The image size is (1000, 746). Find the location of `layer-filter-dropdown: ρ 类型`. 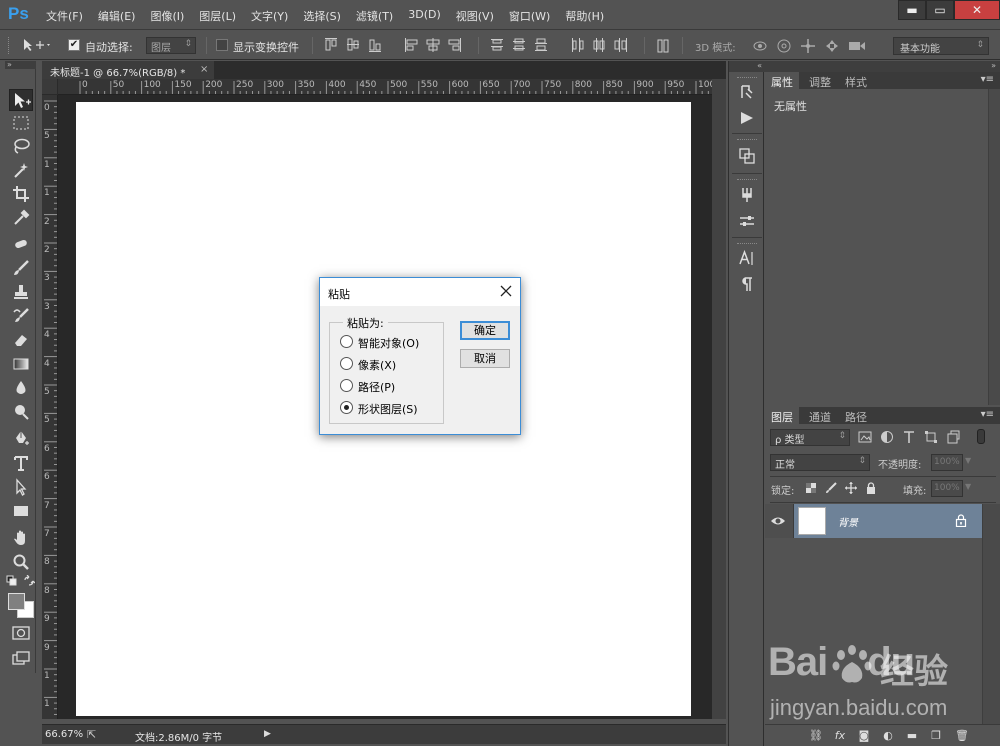

layer-filter-dropdown: ρ 类型 is located at coordinates (810, 437).